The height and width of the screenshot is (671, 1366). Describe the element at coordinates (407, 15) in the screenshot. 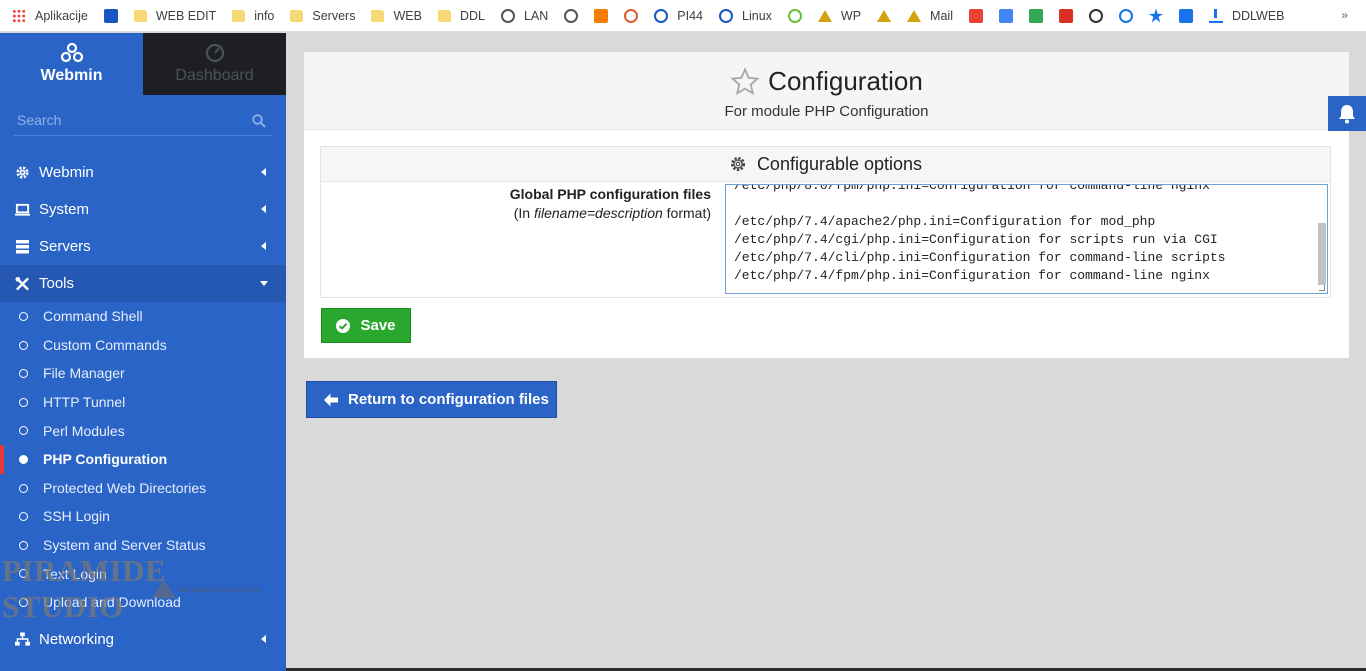

I see `bookmark-label: WEB` at that location.